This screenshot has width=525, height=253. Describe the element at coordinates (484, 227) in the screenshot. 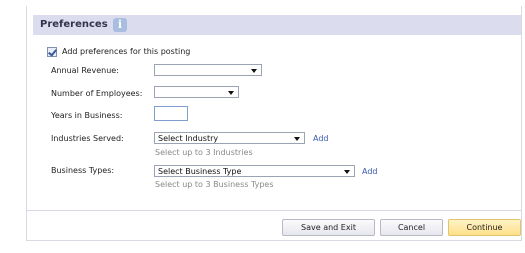

I see `continue-button: Continue` at that location.